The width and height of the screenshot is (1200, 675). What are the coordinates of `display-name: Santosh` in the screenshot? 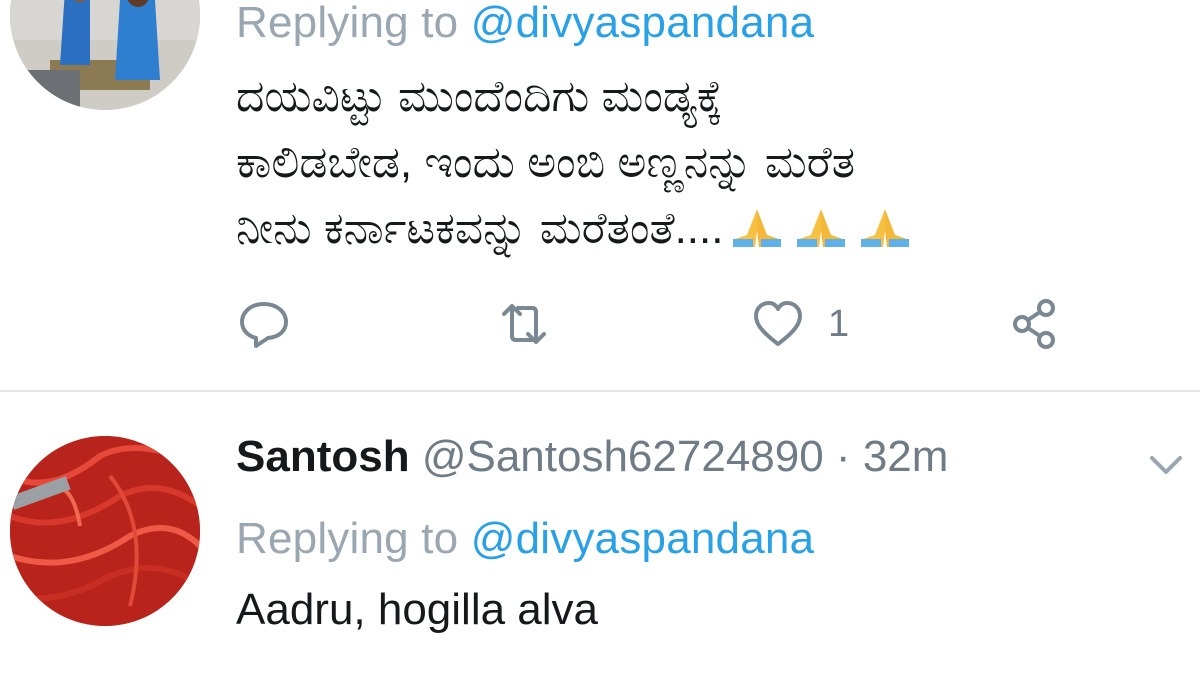 It's located at (323, 456).